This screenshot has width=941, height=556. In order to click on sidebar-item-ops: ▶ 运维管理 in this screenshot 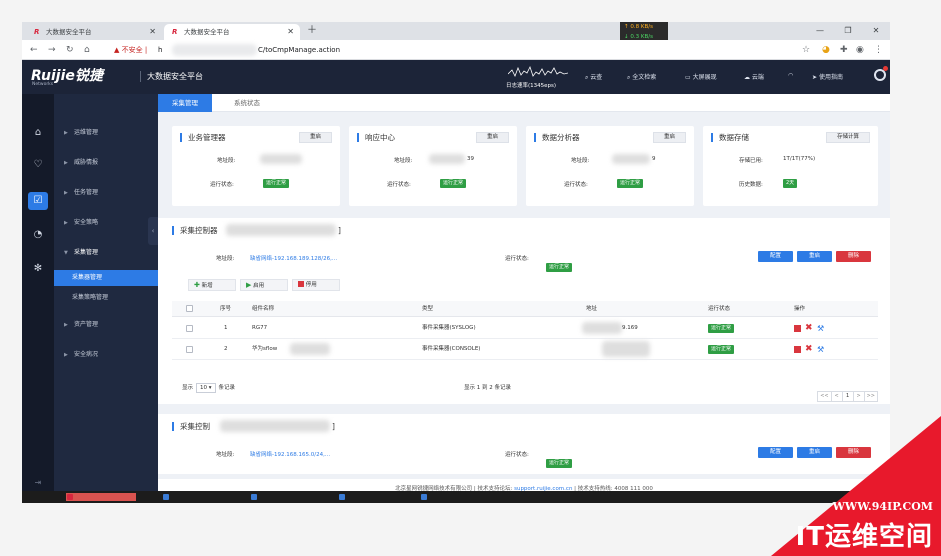, I will do `click(106, 133)`.